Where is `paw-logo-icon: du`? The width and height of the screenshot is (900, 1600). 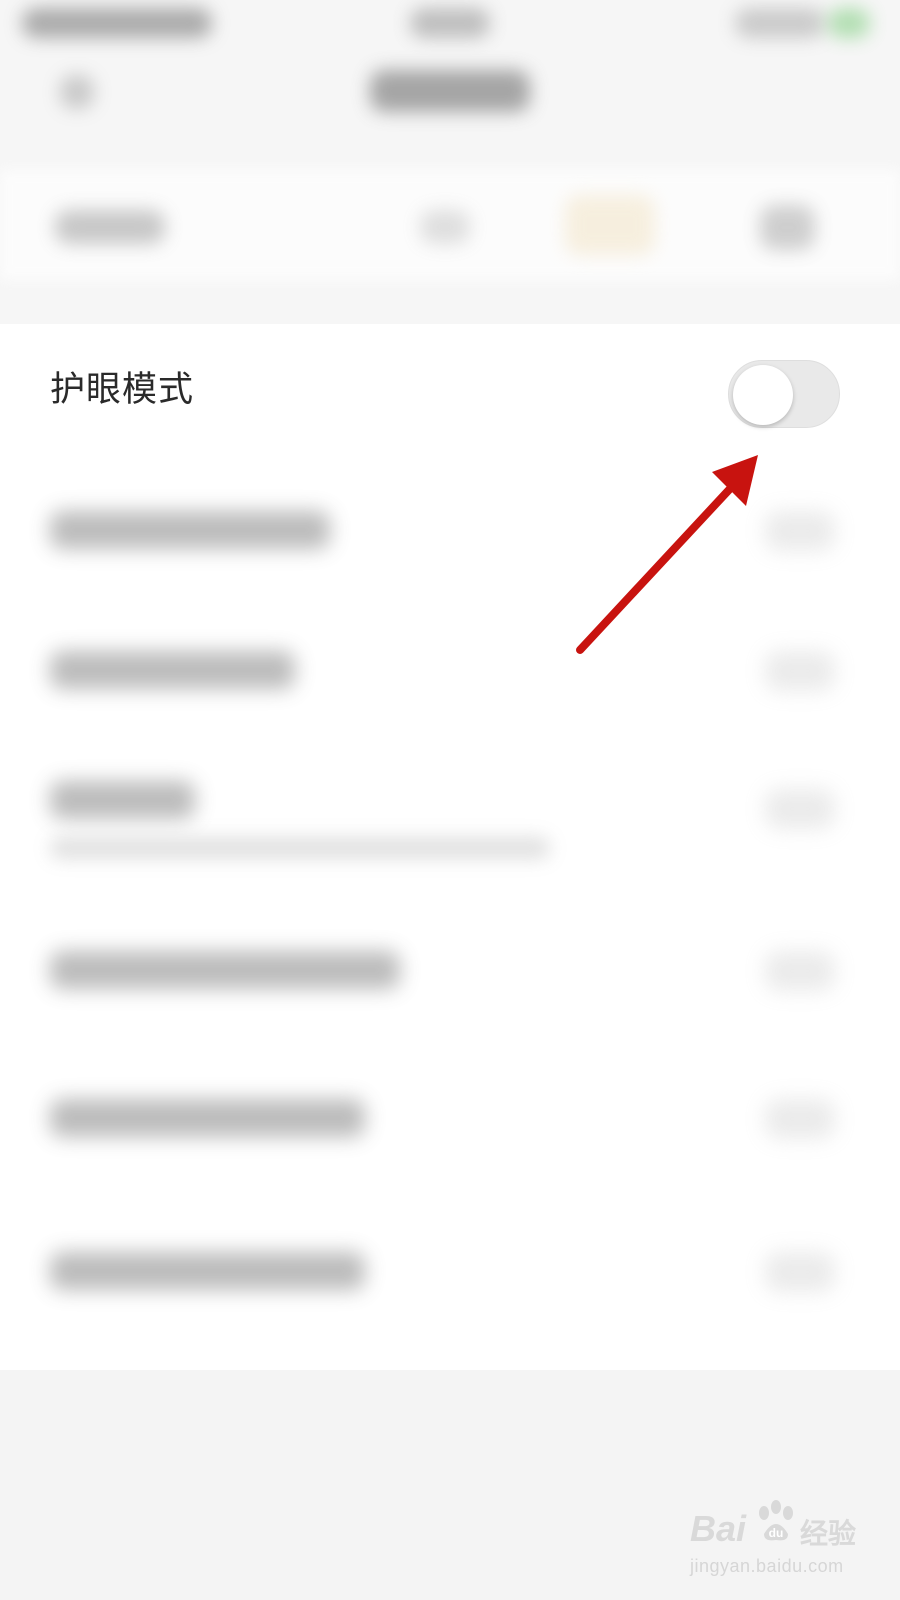 paw-logo-icon: du is located at coordinates (776, 1520).